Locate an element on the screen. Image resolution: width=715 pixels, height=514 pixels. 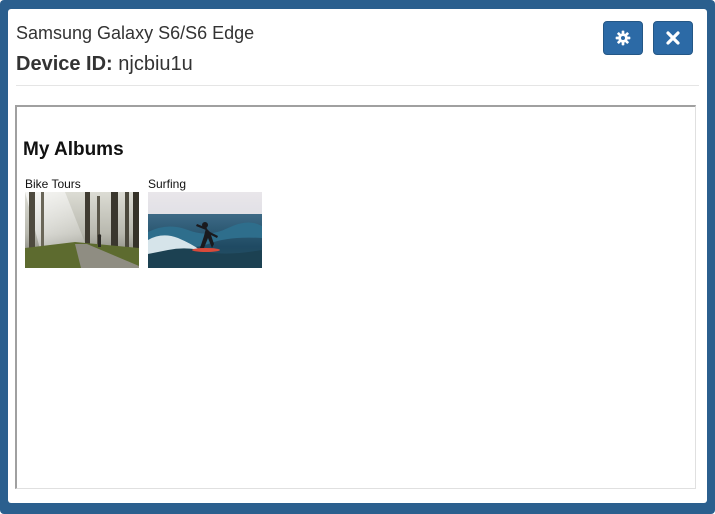
albums-title: My Albums is located at coordinates (73, 149).